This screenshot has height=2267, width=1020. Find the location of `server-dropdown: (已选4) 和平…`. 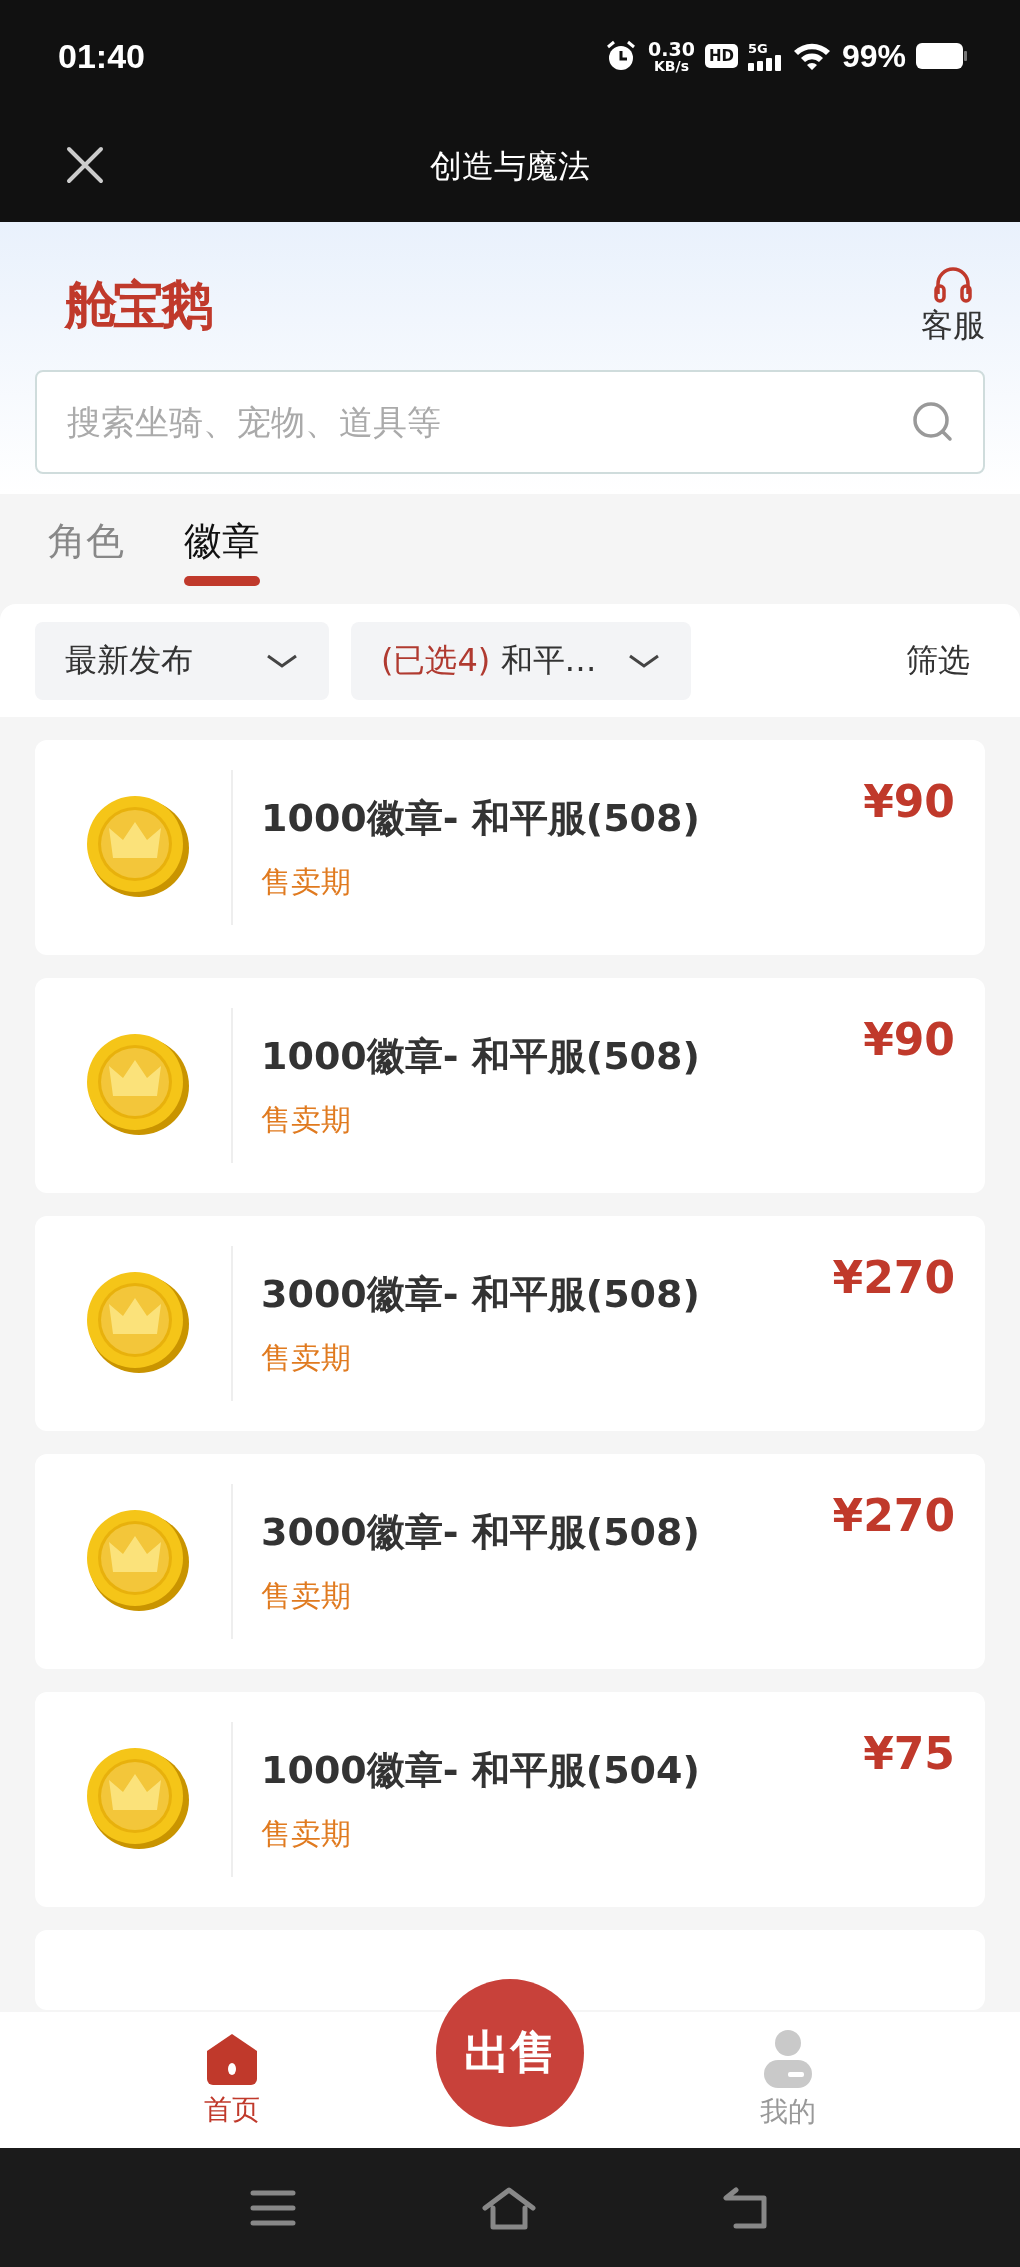

server-dropdown: (已选4) 和平… is located at coordinates (521, 660).